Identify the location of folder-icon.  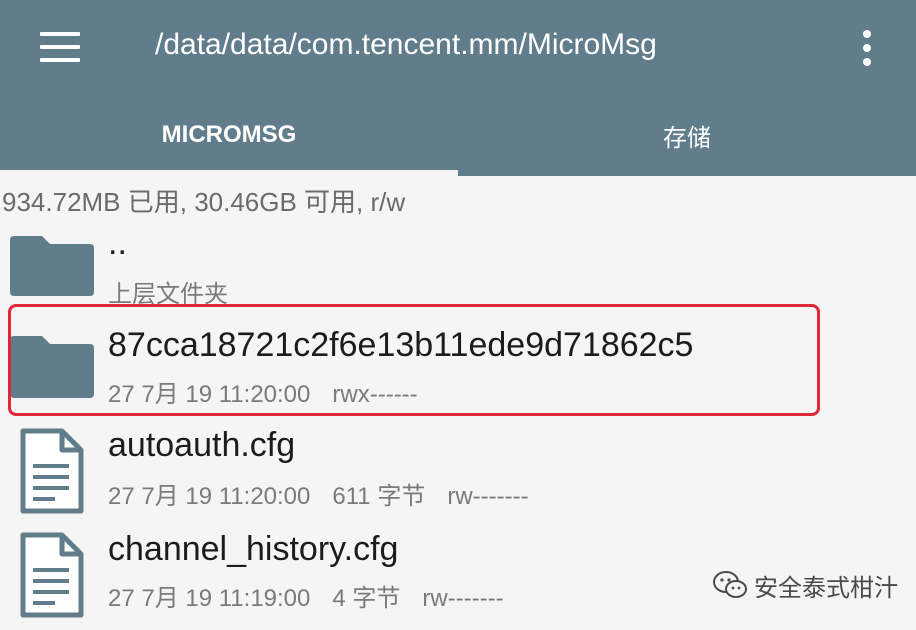
(52, 266).